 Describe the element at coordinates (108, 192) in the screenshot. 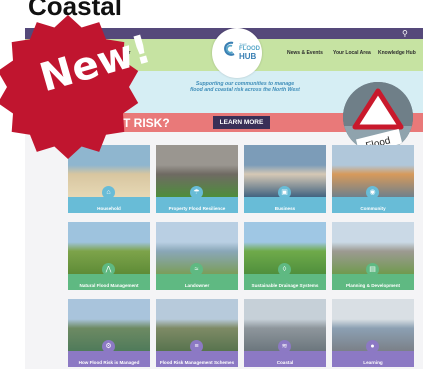

I see `house-icon: ⌂` at that location.